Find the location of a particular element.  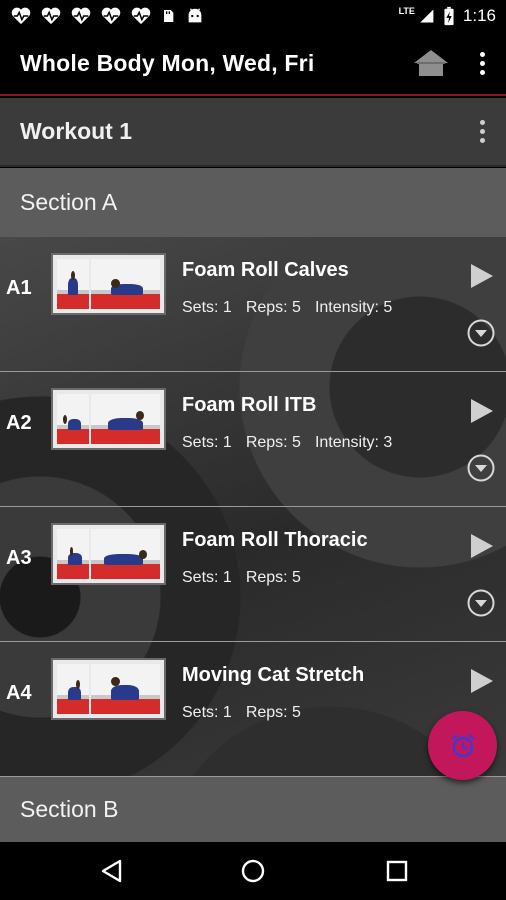

sd-card-icon is located at coordinates (169, 16).